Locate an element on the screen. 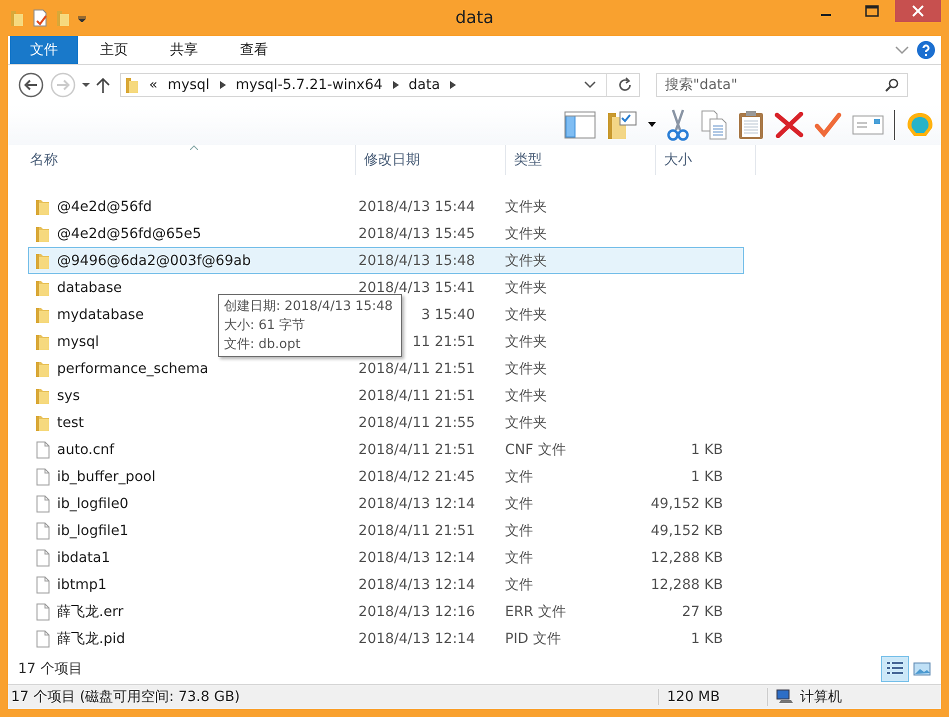  column-header: 大小 is located at coordinates (706, 160).